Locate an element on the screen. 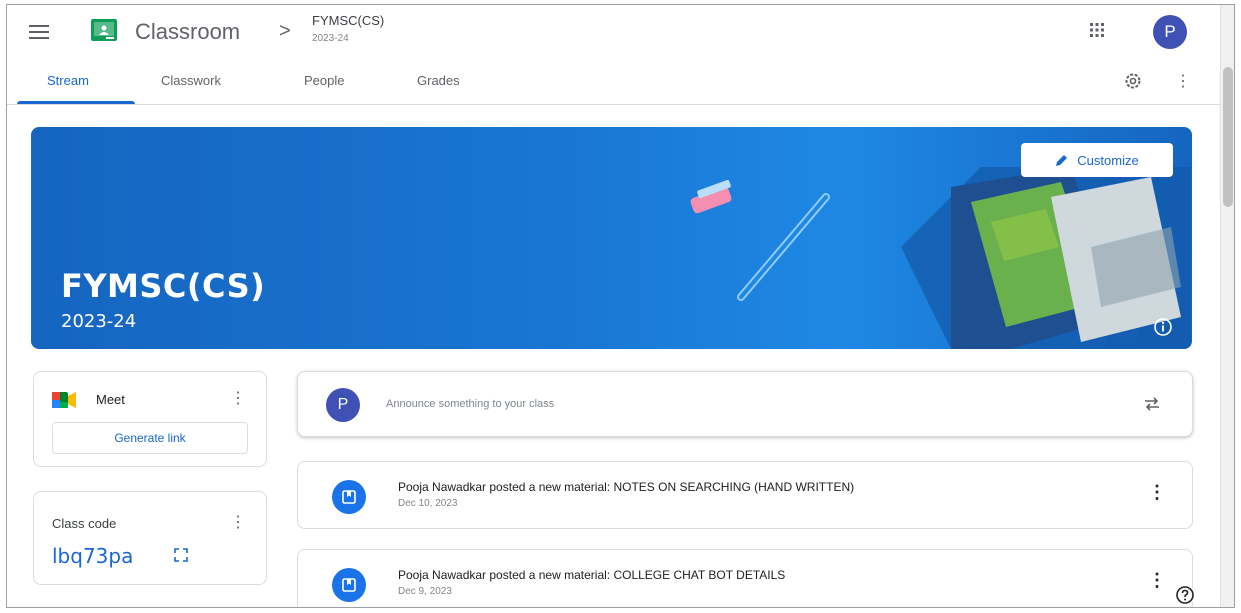 Image resolution: width=1241 pixels, height=613 pixels. pencil-icon is located at coordinates (1062, 160).